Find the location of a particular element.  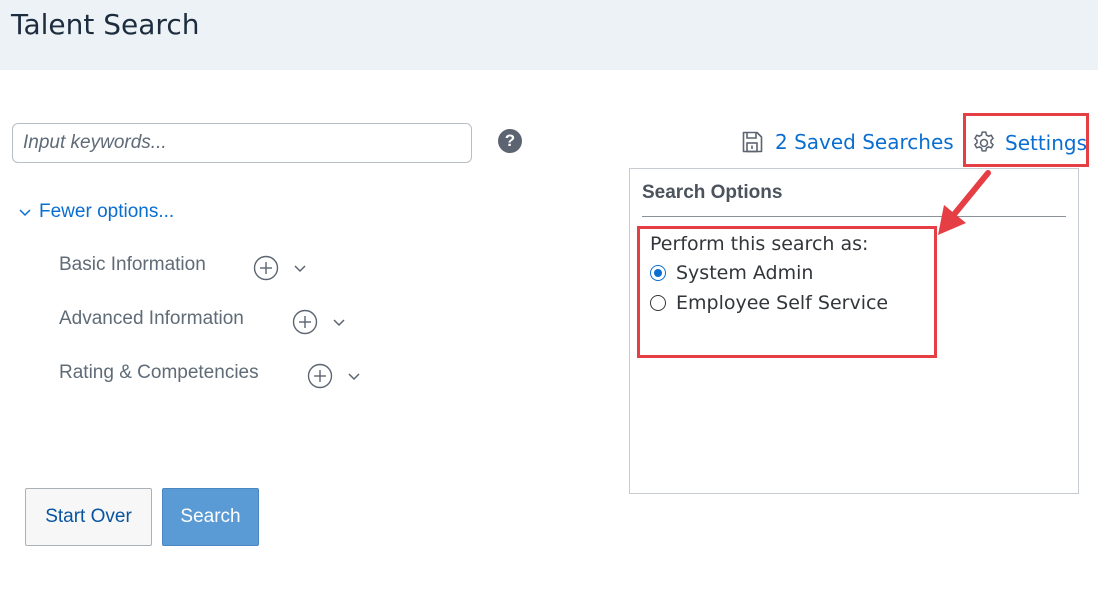

filter-advanced-information: Advanced Information is located at coordinates (151, 319).